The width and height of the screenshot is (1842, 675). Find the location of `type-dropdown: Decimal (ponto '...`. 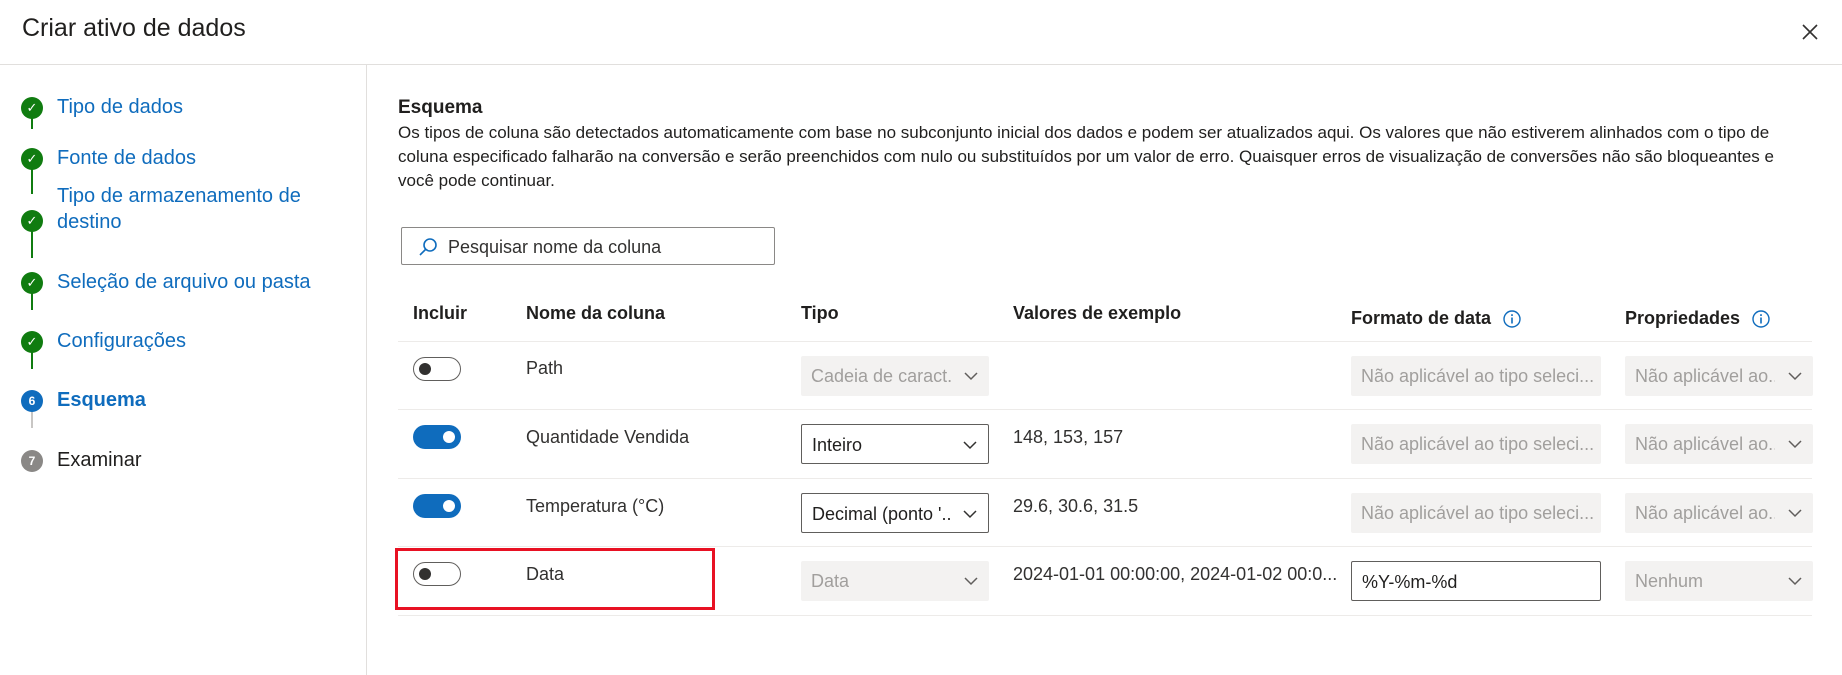

type-dropdown: Decimal (ponto '... is located at coordinates (895, 513).